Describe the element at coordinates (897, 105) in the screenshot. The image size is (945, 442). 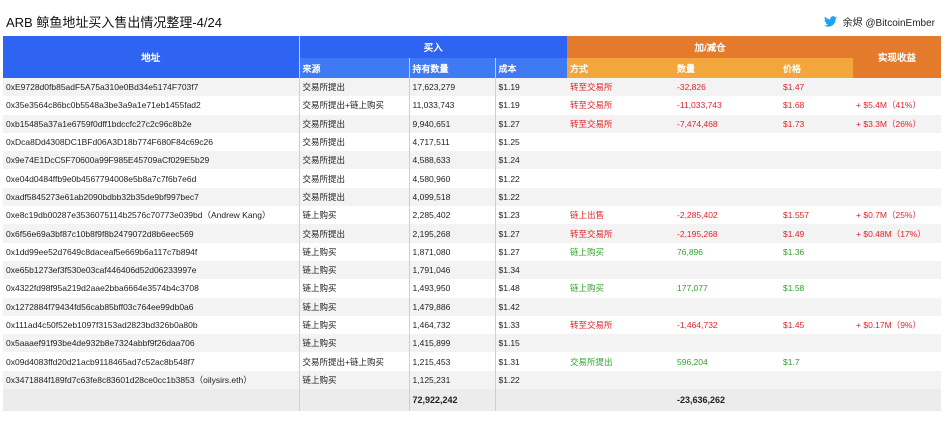
I see `cell-profit: + $5.4M（41%）` at that location.